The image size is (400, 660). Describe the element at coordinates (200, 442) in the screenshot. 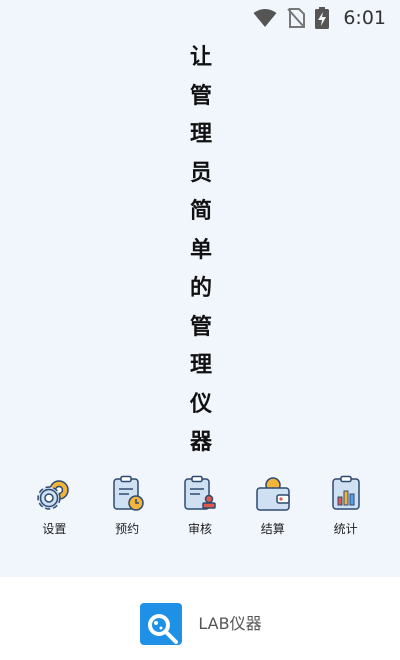

I see `slogan-char: 器` at that location.